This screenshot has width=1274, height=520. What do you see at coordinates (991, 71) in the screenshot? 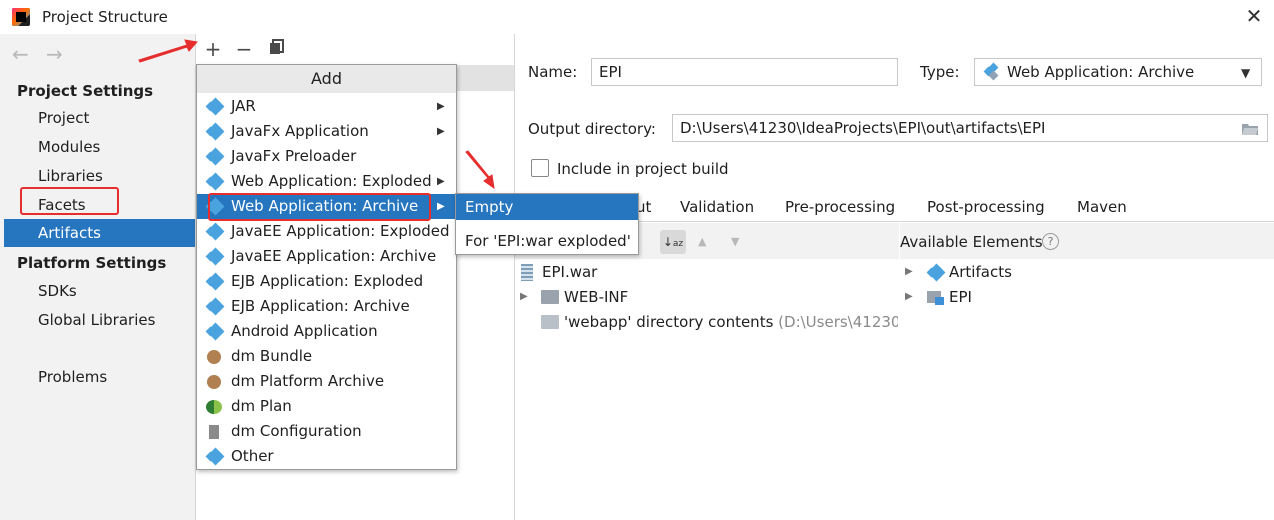
I see `web-archive-icon` at bounding box center [991, 71].